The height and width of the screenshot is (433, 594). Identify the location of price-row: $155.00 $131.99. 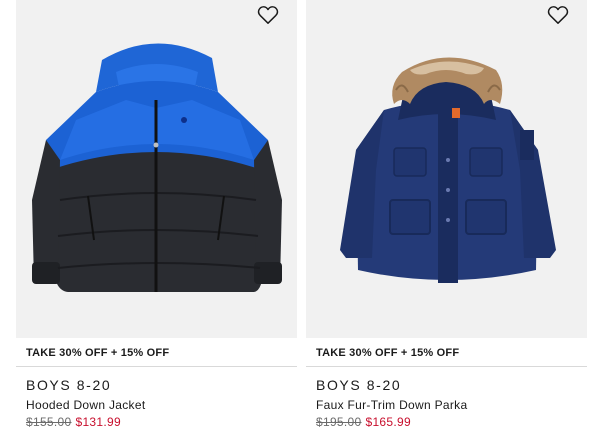
(73, 422).